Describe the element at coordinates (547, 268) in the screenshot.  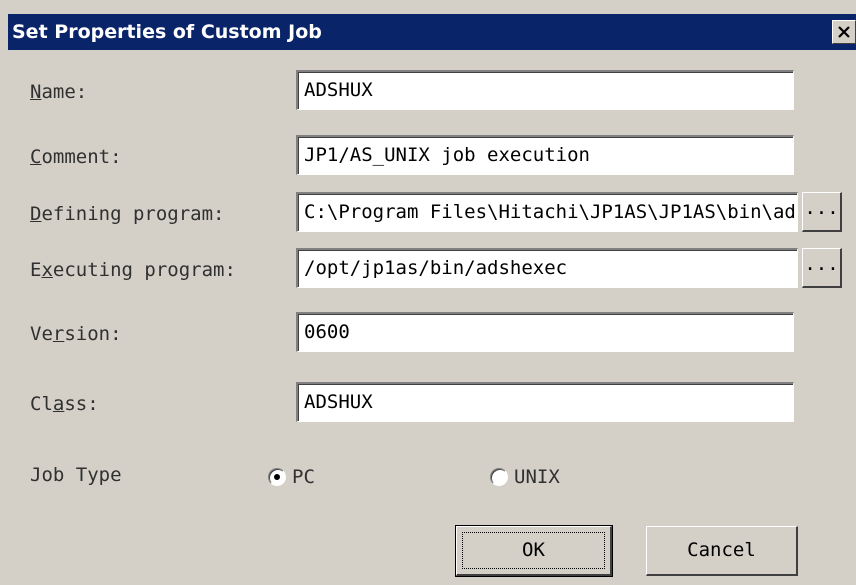
I see `executing-program-field: /opt/jp1as/bin/adshexec` at that location.